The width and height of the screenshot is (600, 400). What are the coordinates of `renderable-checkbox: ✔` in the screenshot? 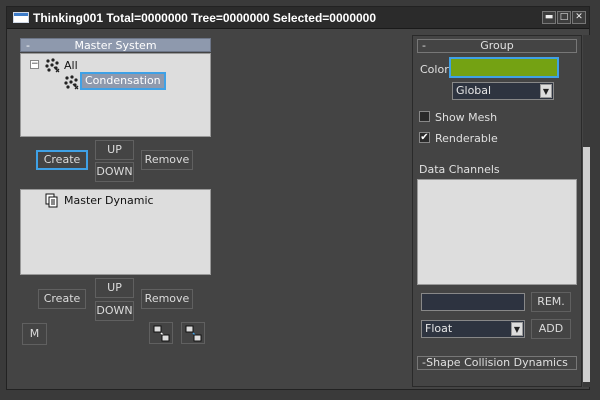 It's located at (424, 137).